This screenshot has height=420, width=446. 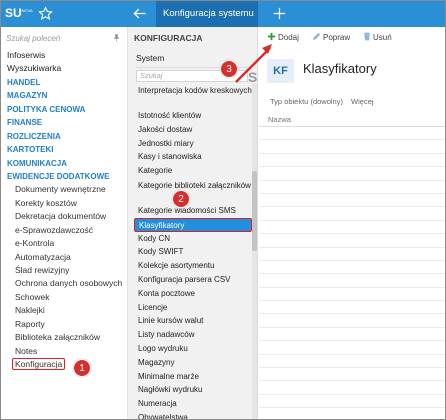 I want to click on sidebar-category: FINANSE, so click(x=61, y=122).